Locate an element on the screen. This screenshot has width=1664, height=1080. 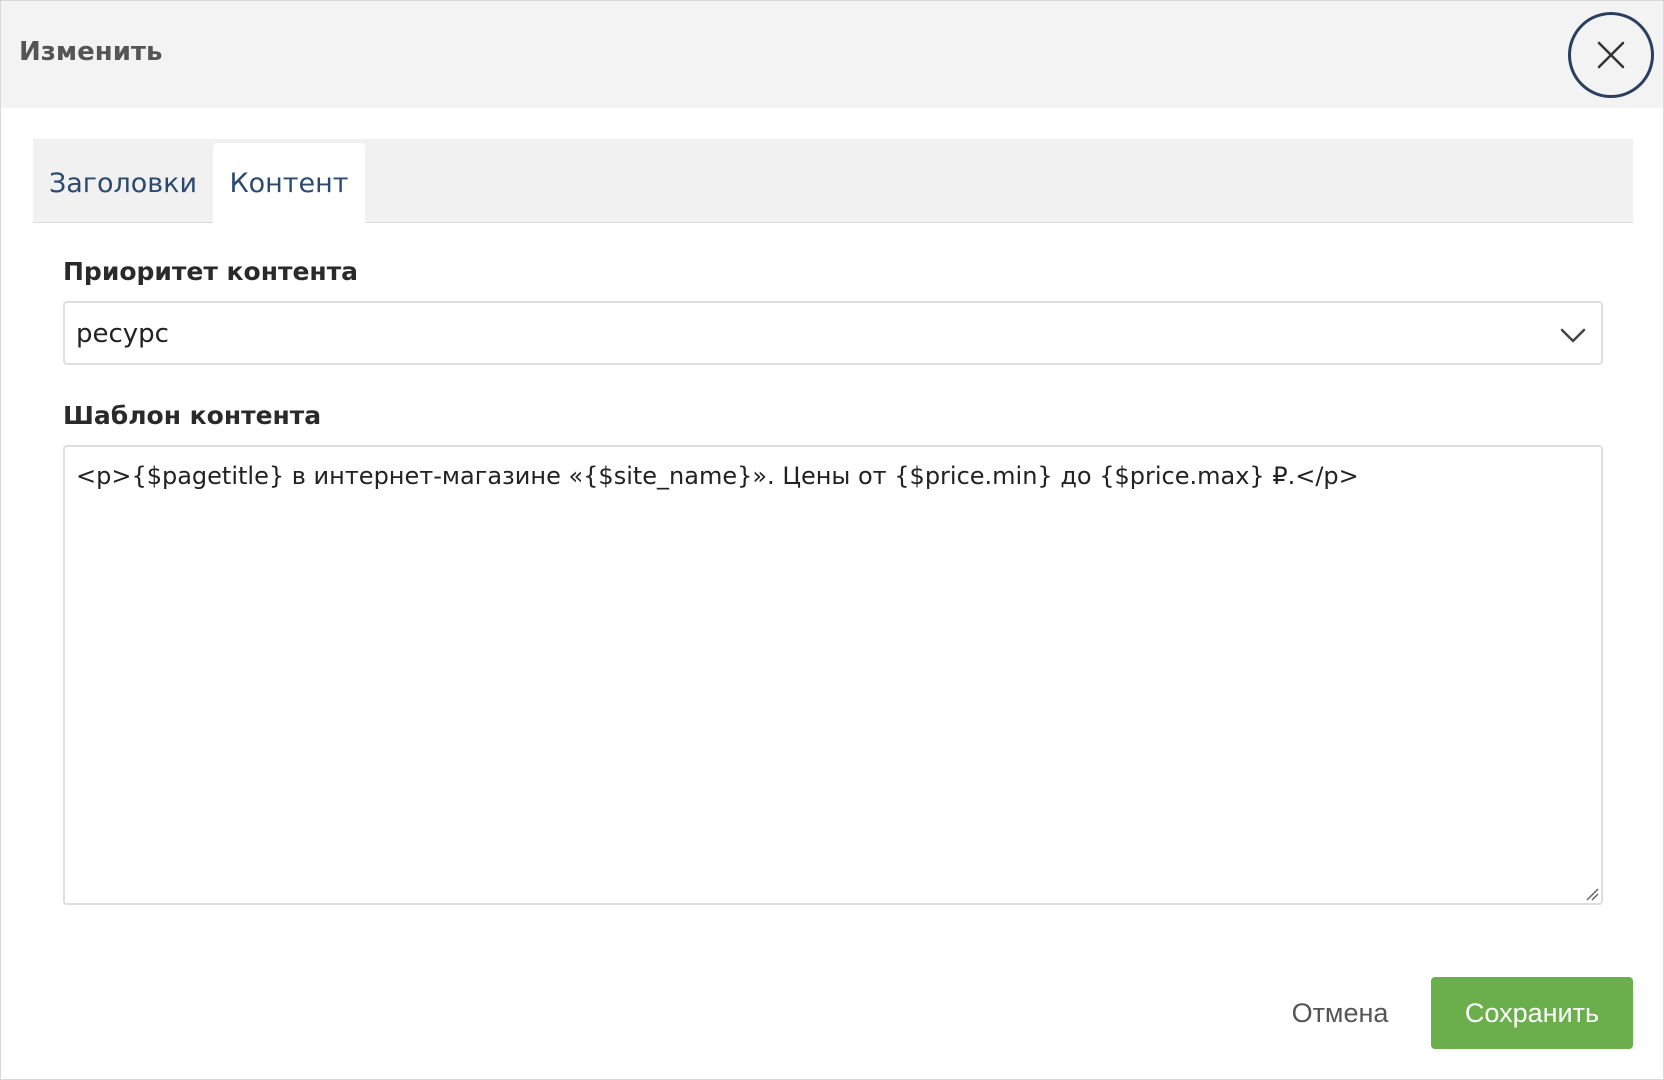
tab-bar: Заголовки Контент is located at coordinates (833, 181).